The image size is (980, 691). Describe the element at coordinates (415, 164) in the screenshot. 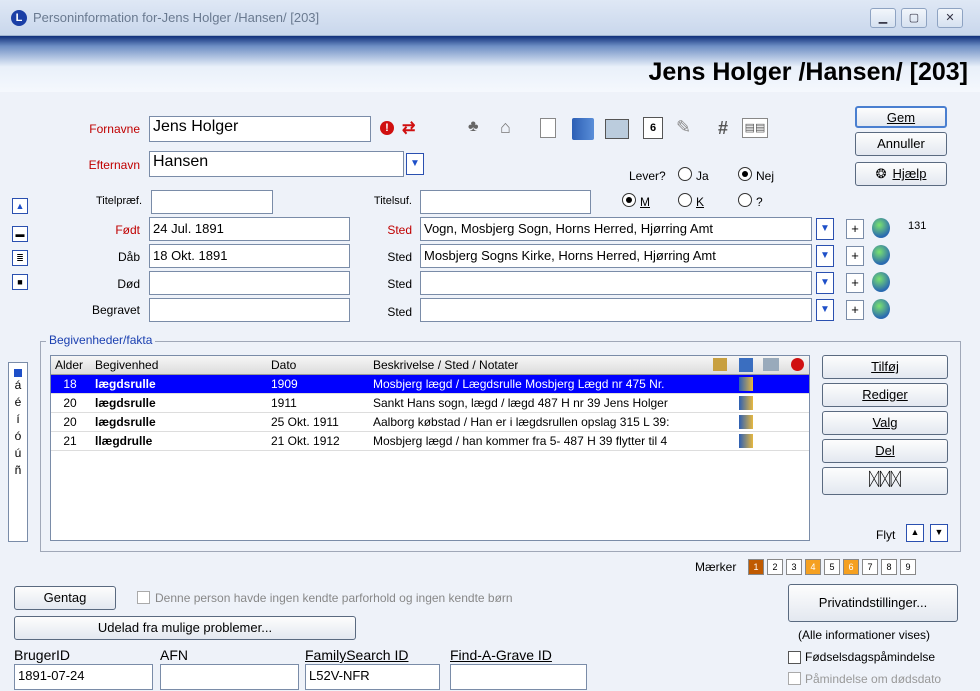

I see `efternavn-dropdown: ▼` at that location.